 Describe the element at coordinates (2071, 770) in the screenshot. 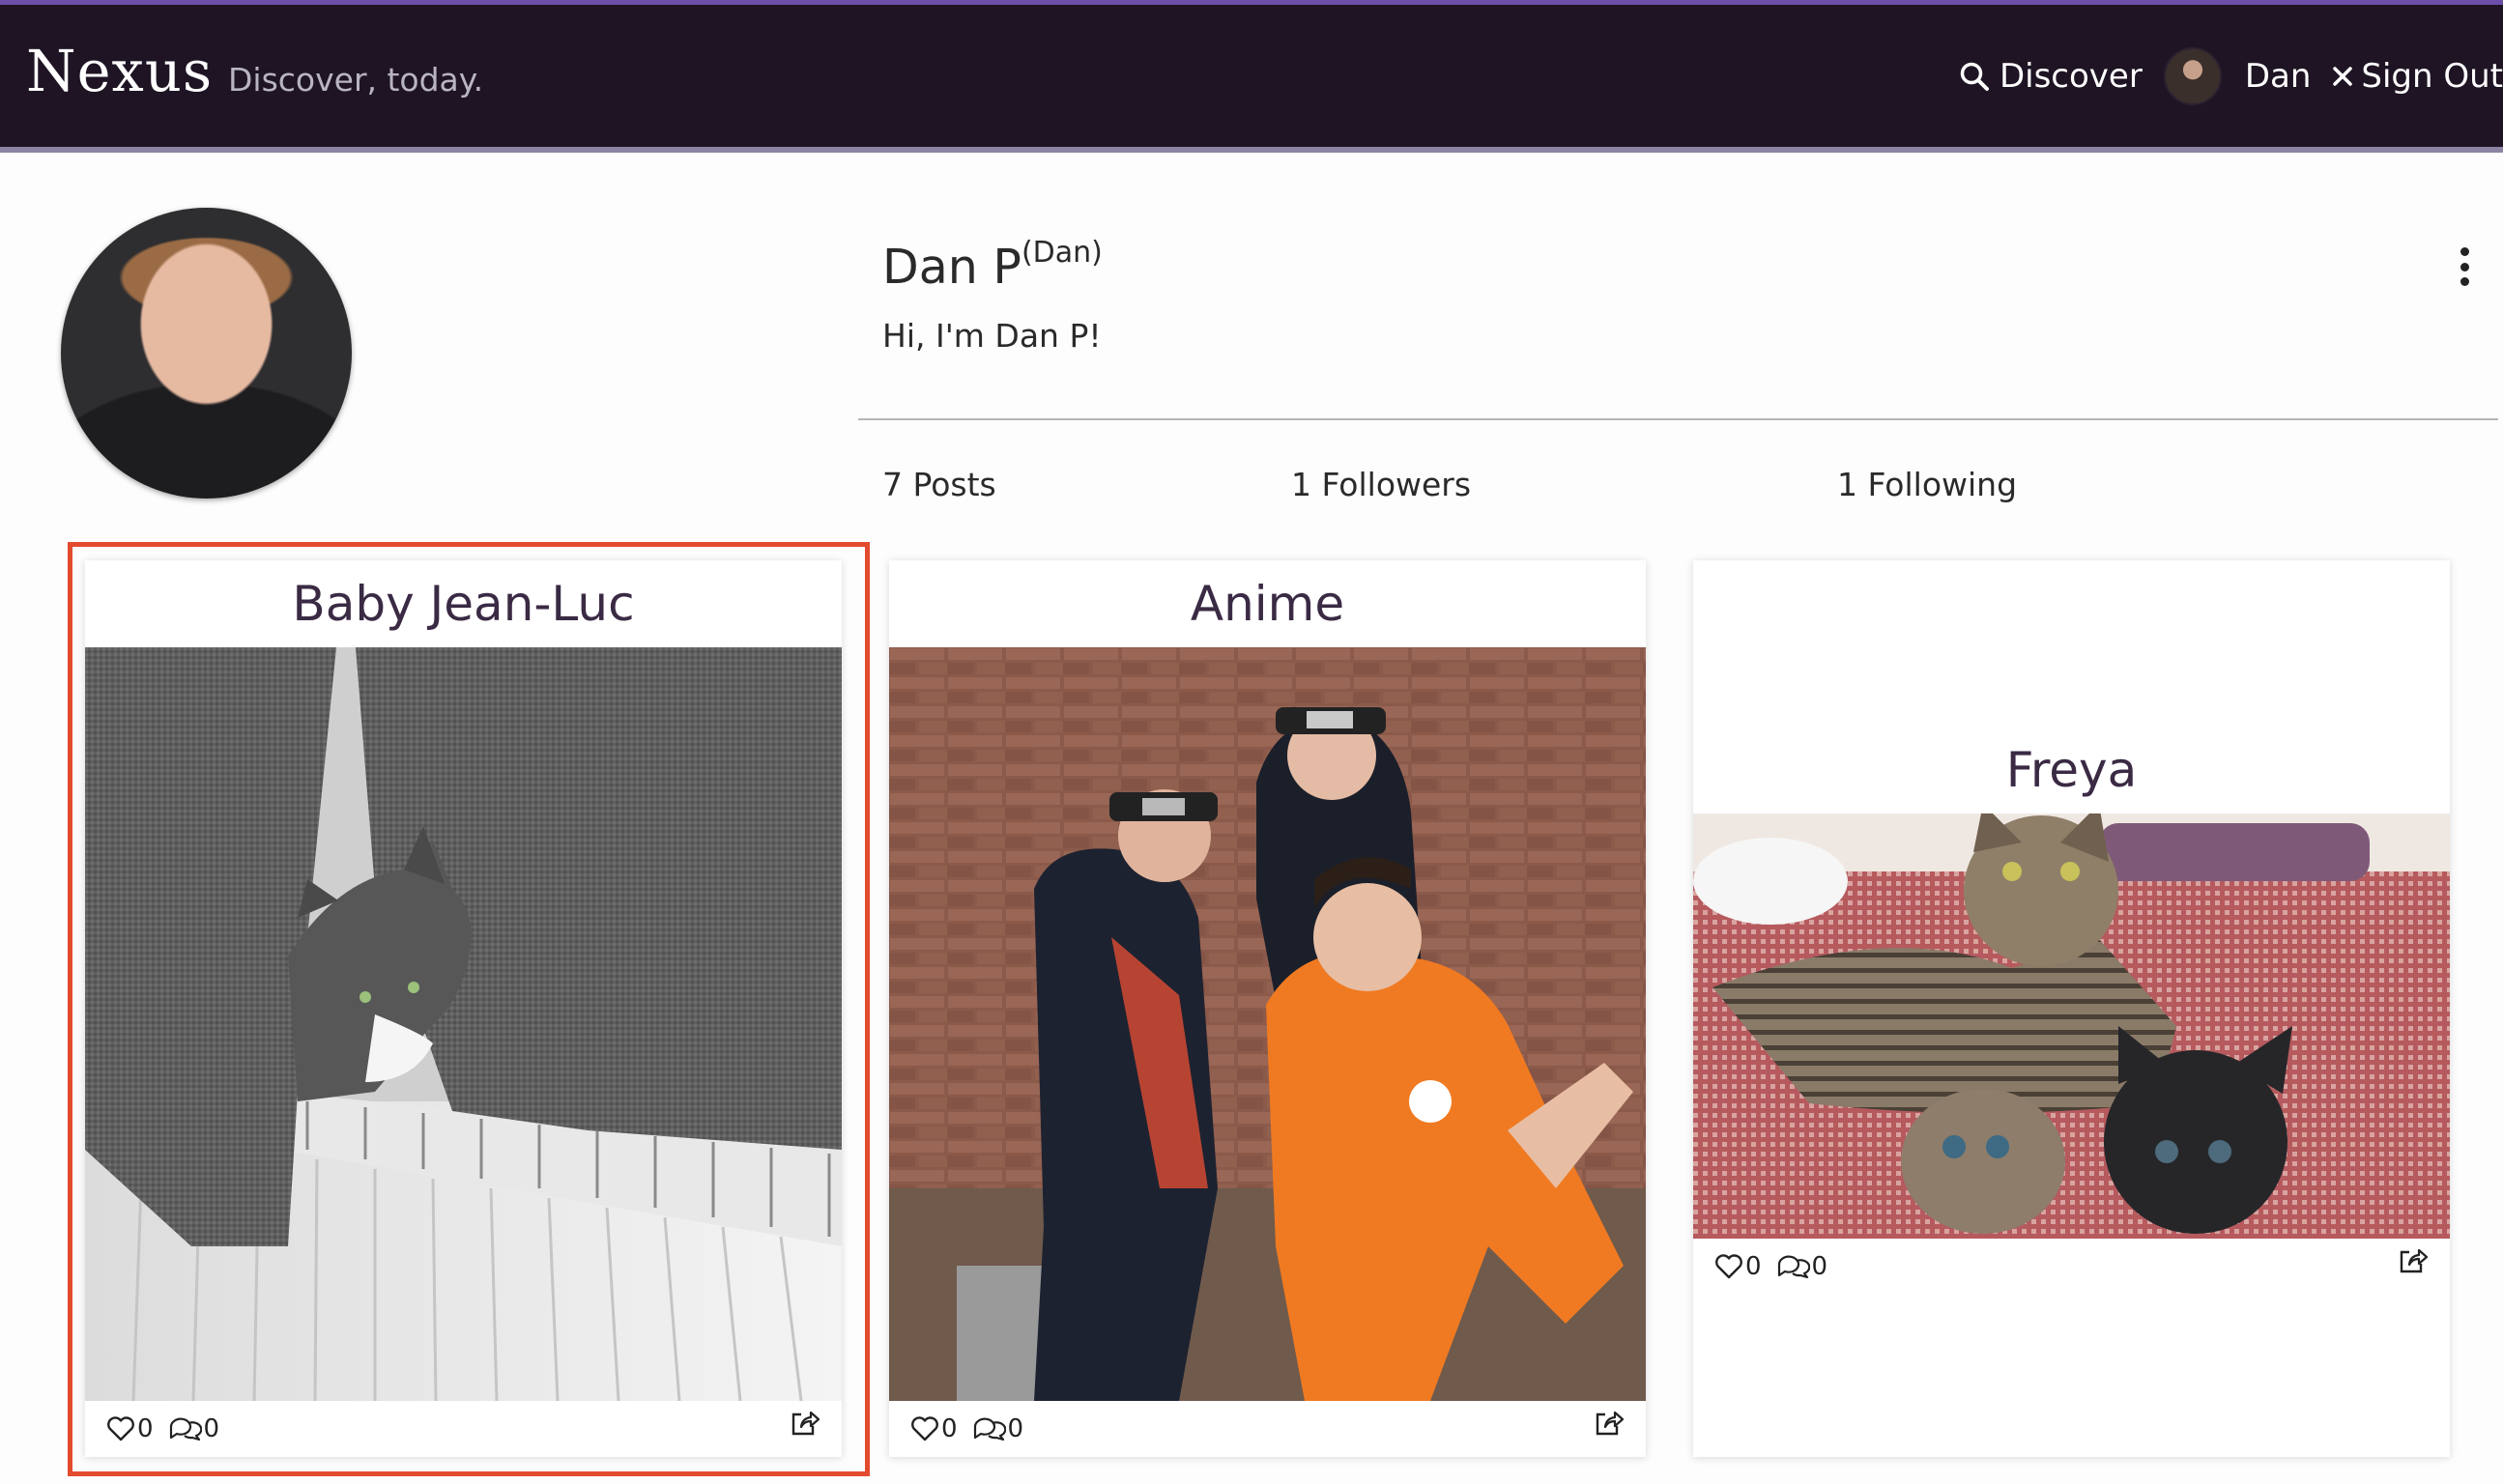

I see `post-title: Freya` at that location.